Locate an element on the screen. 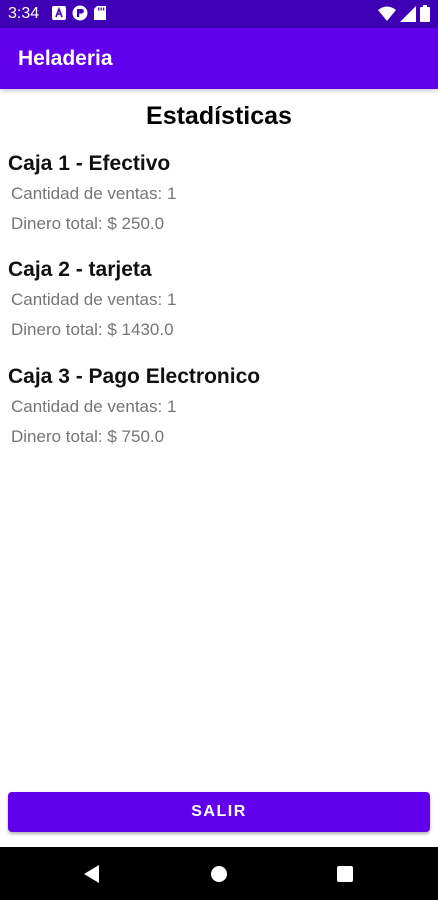 This screenshot has width=438, height=900. wifi-icon is located at coordinates (387, 16).